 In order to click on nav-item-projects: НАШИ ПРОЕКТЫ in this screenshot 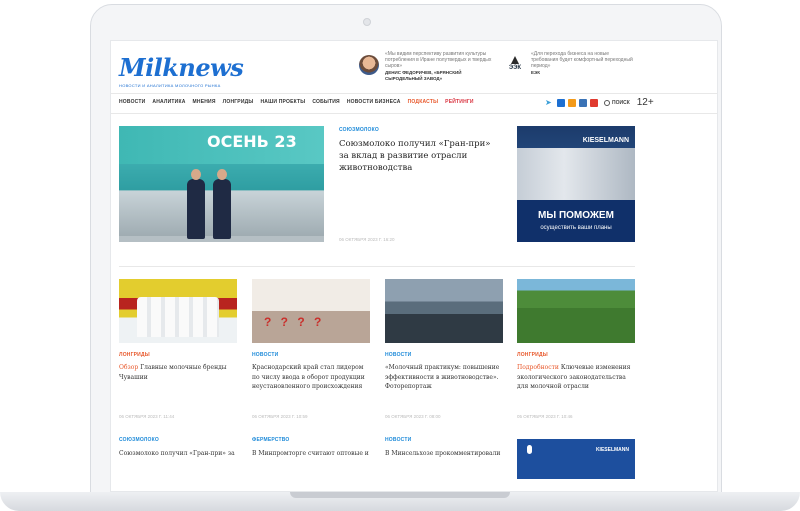, I will do `click(282, 102)`.